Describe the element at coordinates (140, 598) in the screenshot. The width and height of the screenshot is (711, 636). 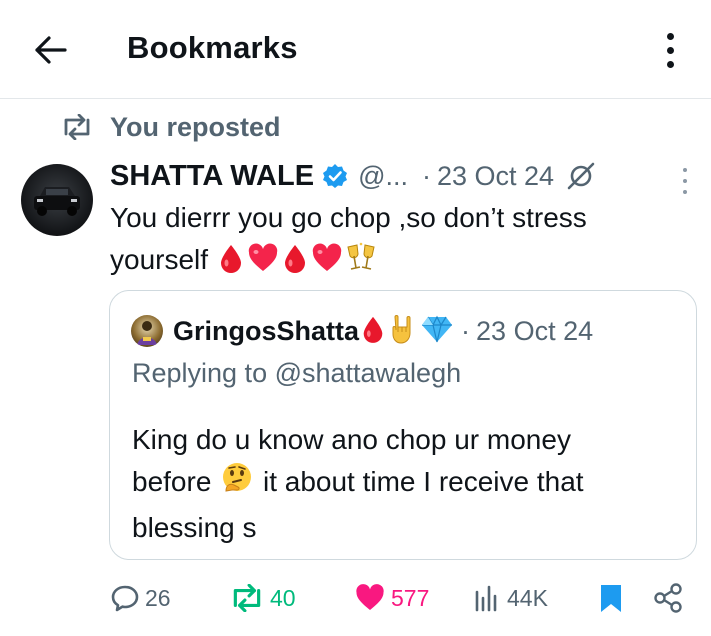
I see `reply-button: 26` at that location.